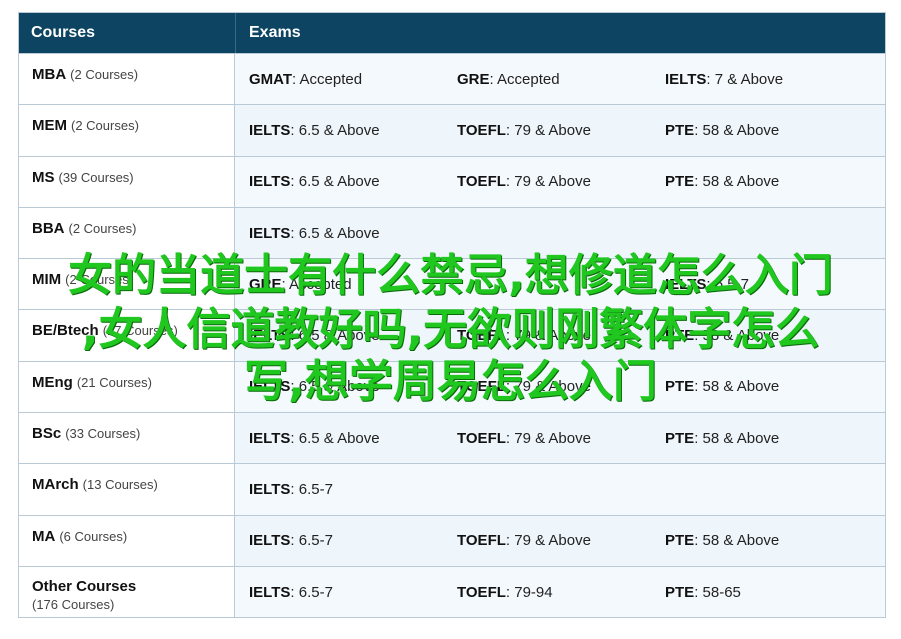 This screenshot has width=901, height=639. What do you see at coordinates (103, 434) in the screenshot?
I see `course-count: (33 Courses)` at bounding box center [103, 434].